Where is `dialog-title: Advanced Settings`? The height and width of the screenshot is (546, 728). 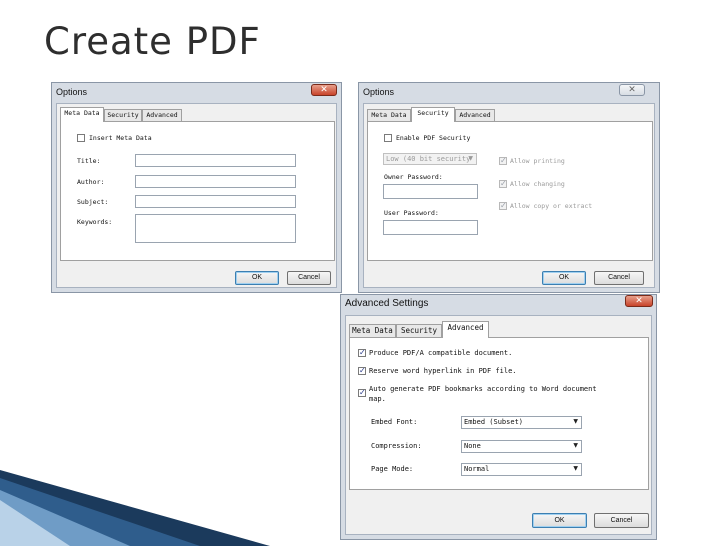 dialog-title: Advanced Settings is located at coordinates (387, 303).